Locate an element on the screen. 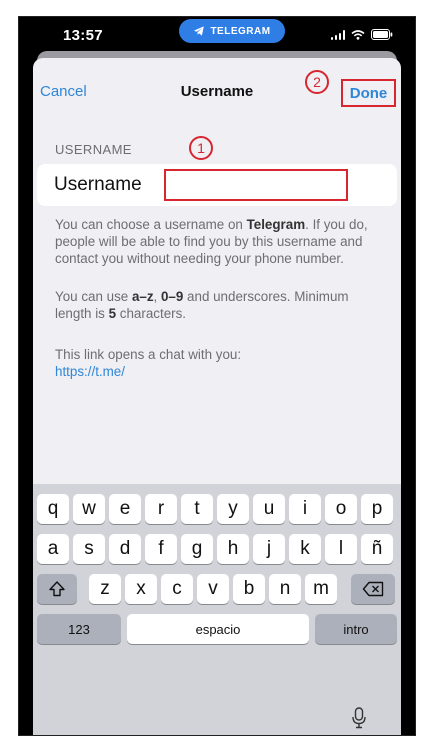 This screenshot has width=434, height=750. key-f: f is located at coordinates (161, 549).